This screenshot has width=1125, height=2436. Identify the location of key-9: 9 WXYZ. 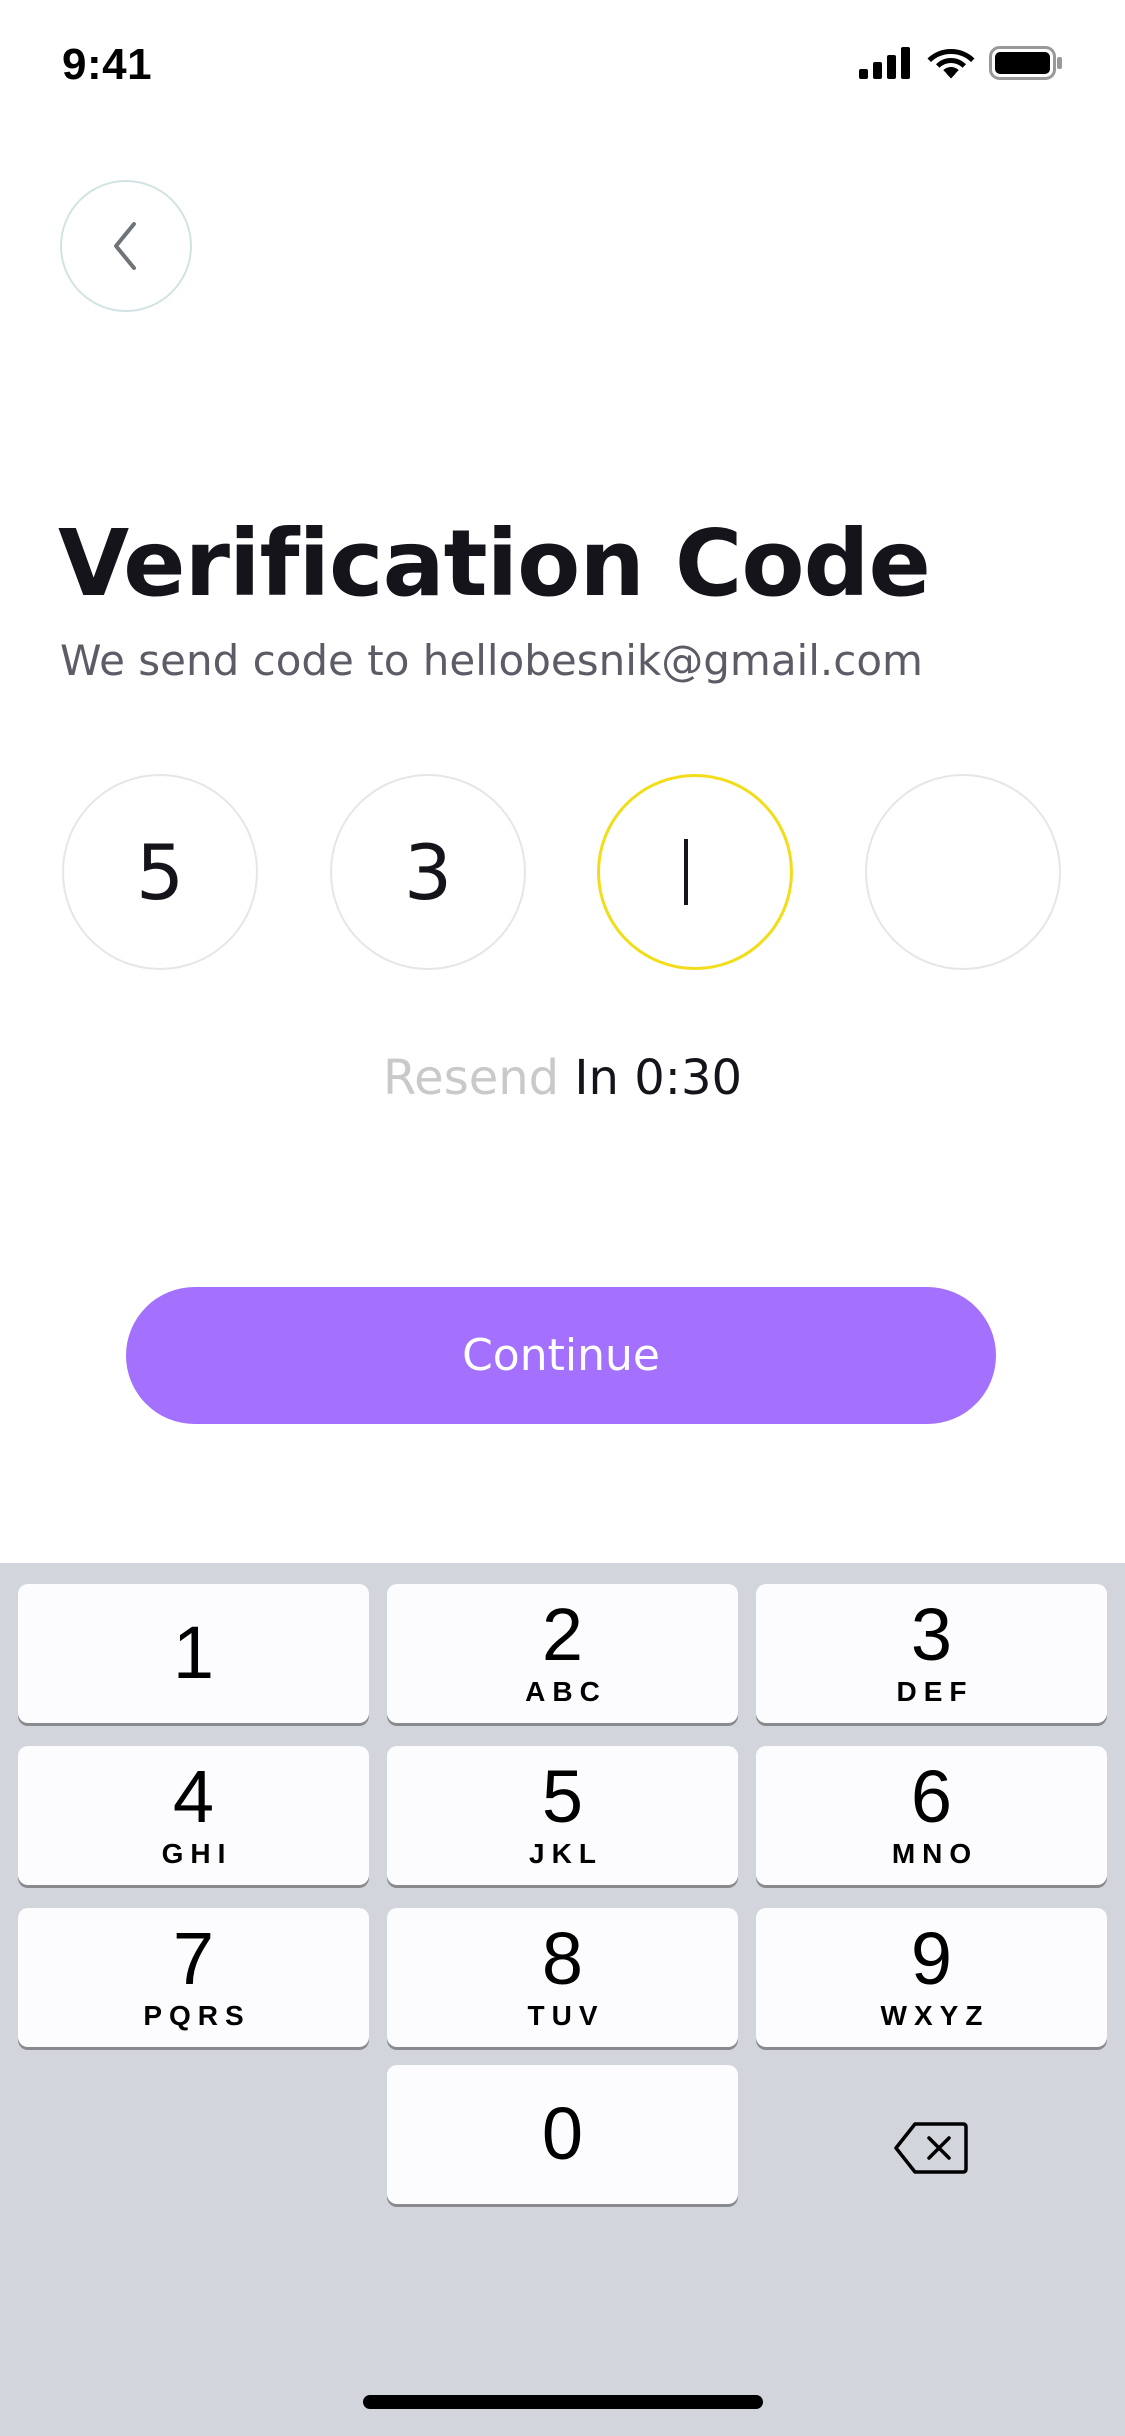
(931, 1977).